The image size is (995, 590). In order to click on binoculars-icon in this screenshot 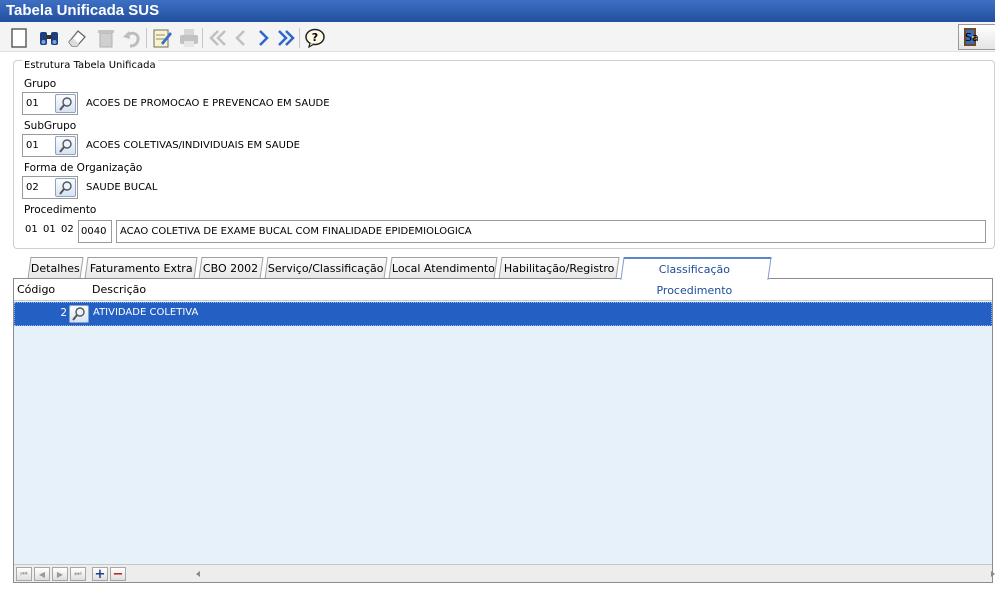, I will do `click(49, 38)`.